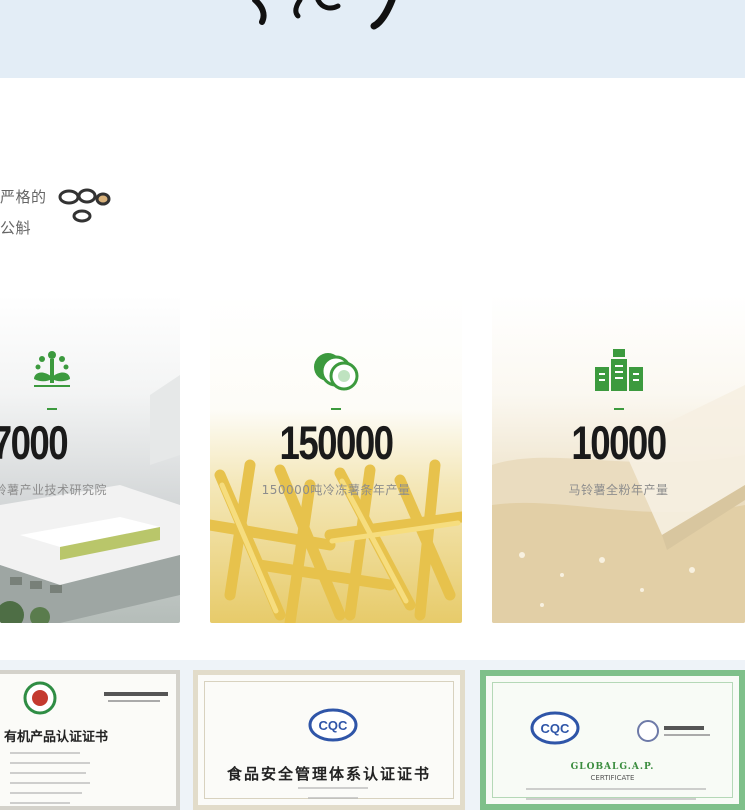 This screenshot has width=745, height=810. Describe the element at coordinates (324, 15) in the screenshot. I see `calligraphy-decoration` at that location.